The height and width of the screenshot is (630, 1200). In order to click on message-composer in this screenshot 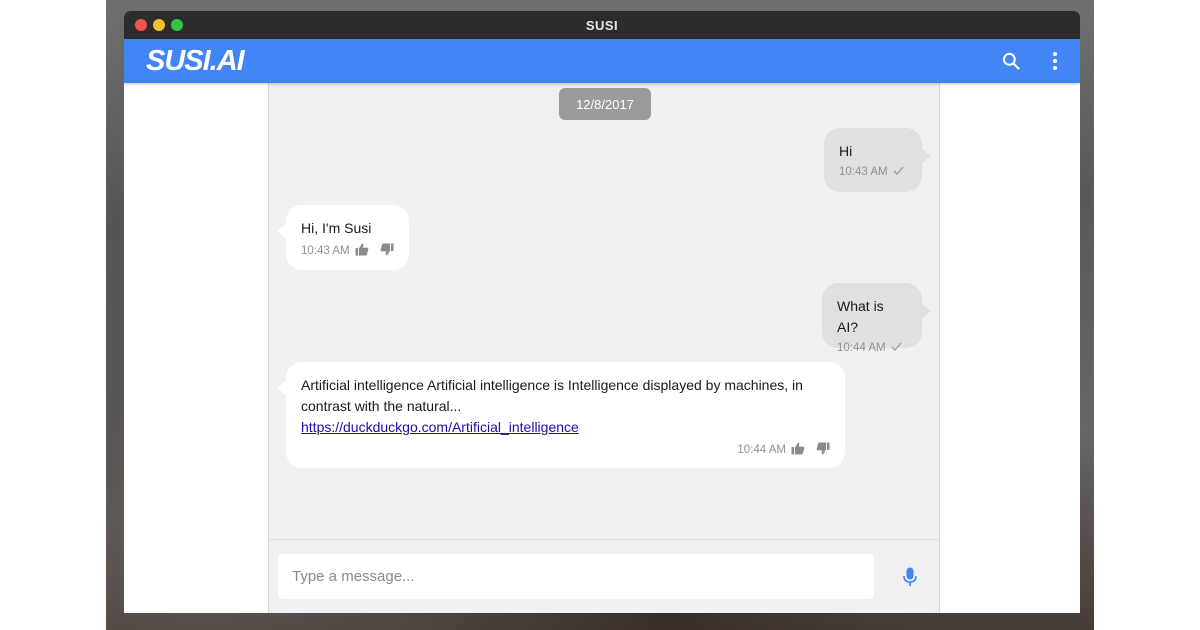, I will do `click(604, 576)`.